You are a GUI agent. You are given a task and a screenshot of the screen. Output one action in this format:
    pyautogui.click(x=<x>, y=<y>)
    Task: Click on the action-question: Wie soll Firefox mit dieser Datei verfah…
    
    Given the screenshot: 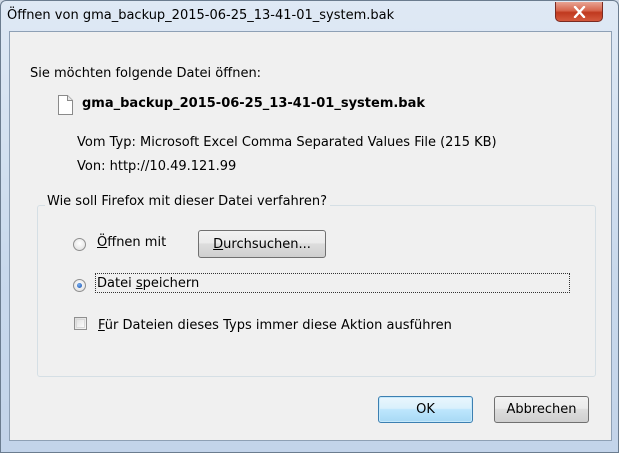 What is the action you would take?
    pyautogui.click(x=187, y=201)
    